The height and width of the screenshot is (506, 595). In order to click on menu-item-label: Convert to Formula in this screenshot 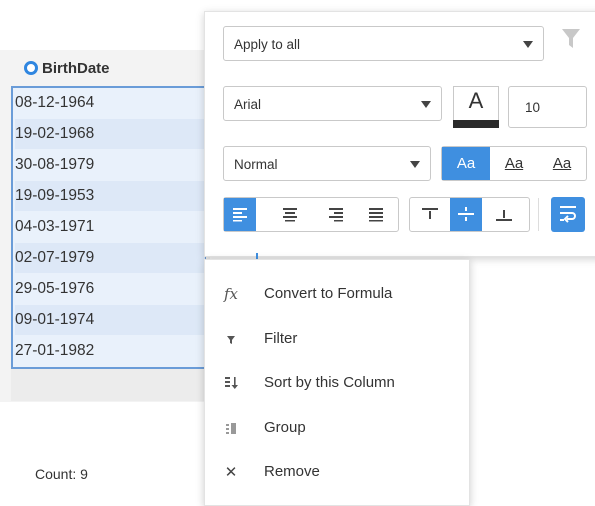, I will do `click(328, 293)`.